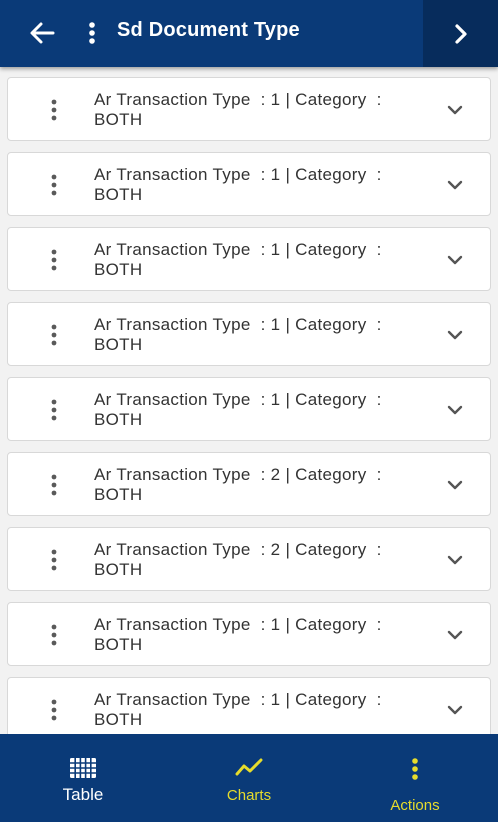 The height and width of the screenshot is (822, 498). I want to click on next-button, so click(460, 33).